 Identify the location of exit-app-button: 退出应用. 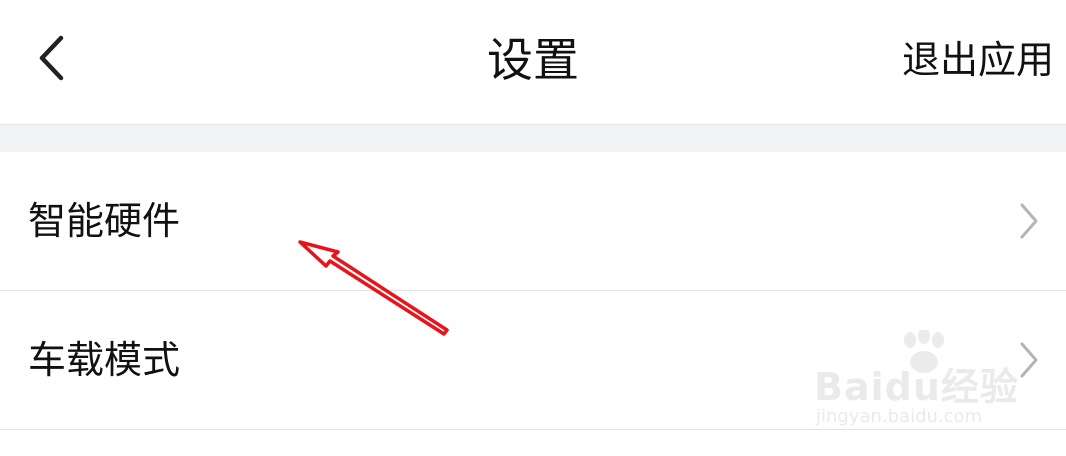
(978, 60).